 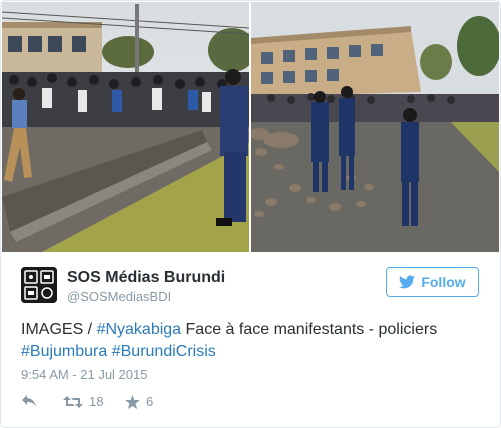 What do you see at coordinates (59, 329) in the screenshot?
I see `text-prefix: IMAGES /` at bounding box center [59, 329].